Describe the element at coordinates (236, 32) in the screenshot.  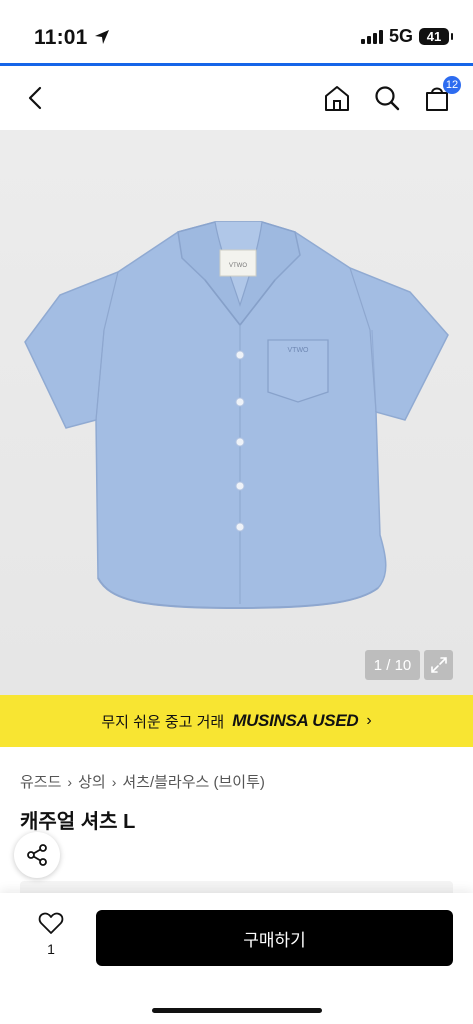
I see `status-bar: 11:01 5G 41` at that location.